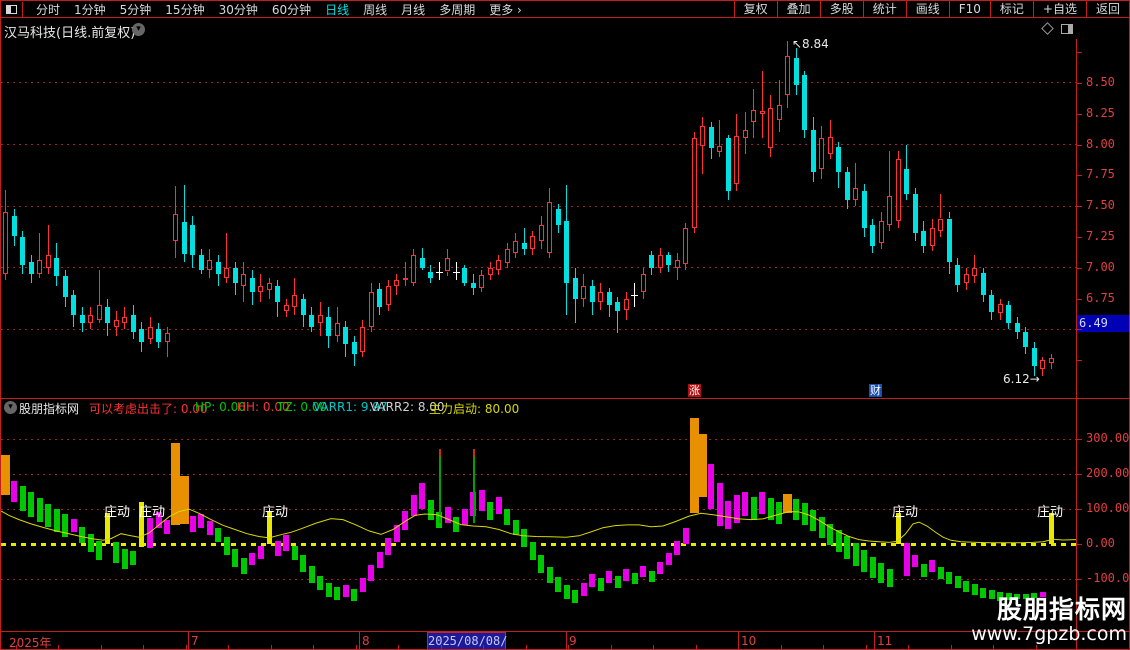 This screenshot has width=1130, height=650. I want to click on toolbar-item-周线: 周线, so click(375, 9).